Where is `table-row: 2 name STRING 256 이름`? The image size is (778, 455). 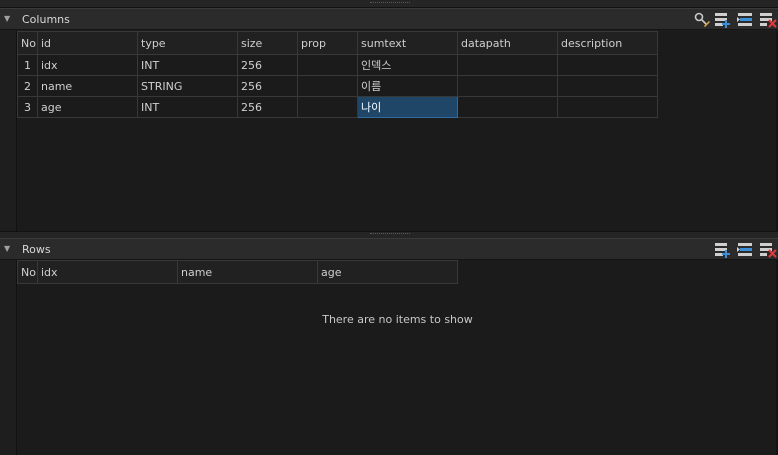 table-row: 2 name STRING 256 이름 is located at coordinates (337, 86).